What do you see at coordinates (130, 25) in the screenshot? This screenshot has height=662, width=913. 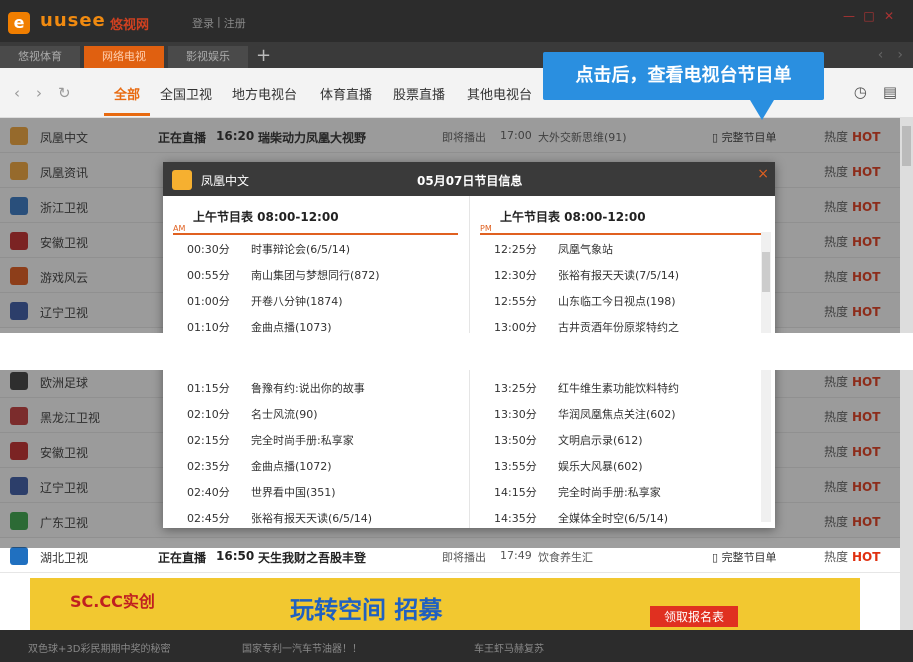 I see `app-logo-cn: 悠视网` at bounding box center [130, 25].